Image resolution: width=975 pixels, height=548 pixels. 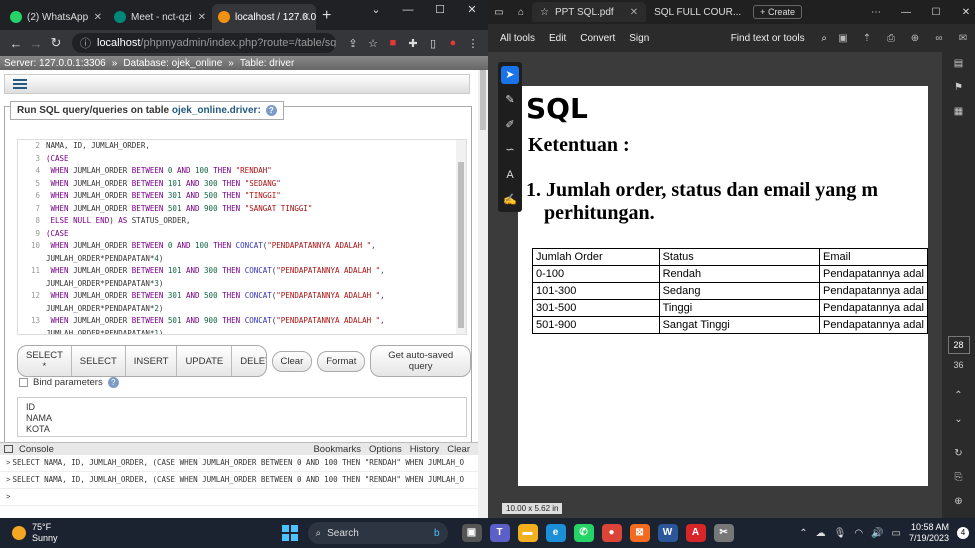 What do you see at coordinates (667, 533) in the screenshot?
I see `word-icon: W` at bounding box center [667, 533].